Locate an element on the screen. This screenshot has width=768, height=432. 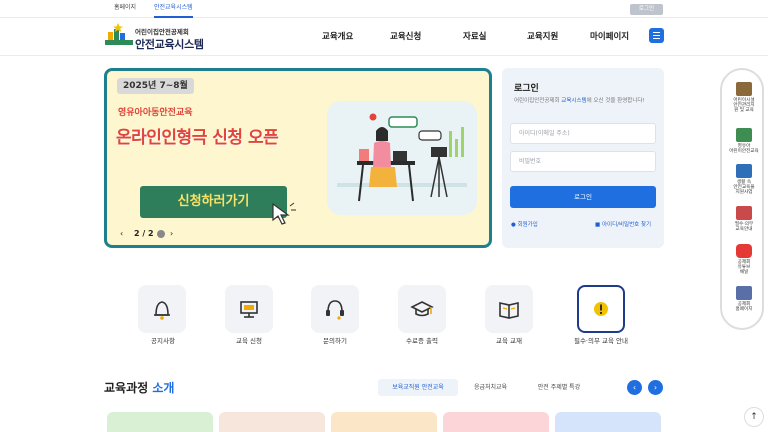
lock-icon: ■ is located at coordinates (598, 225).